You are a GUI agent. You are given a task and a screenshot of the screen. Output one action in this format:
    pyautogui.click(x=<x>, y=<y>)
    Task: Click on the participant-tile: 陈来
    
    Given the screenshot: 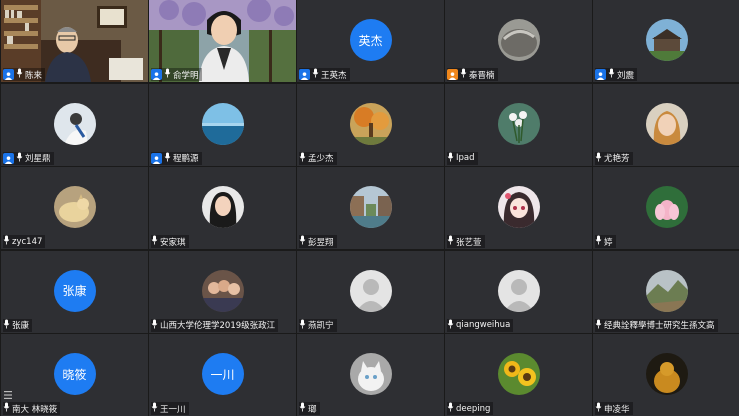 What is the action you would take?
    pyautogui.click(x=74, y=41)
    